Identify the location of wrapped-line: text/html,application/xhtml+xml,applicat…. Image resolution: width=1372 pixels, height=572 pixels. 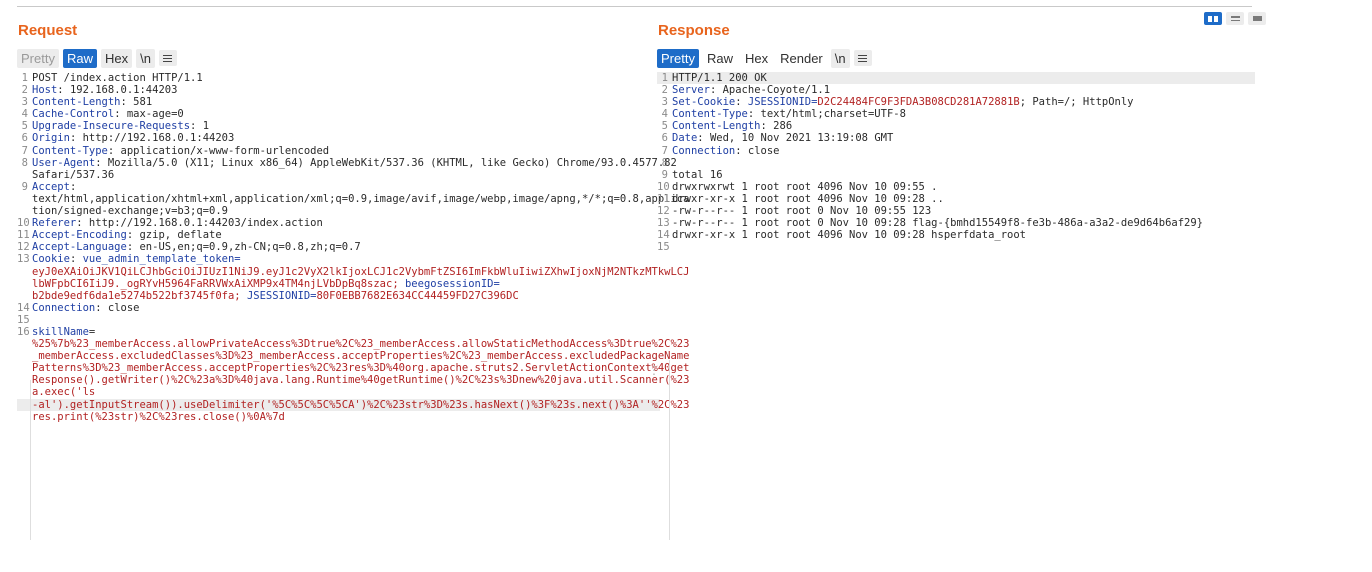
(361, 198).